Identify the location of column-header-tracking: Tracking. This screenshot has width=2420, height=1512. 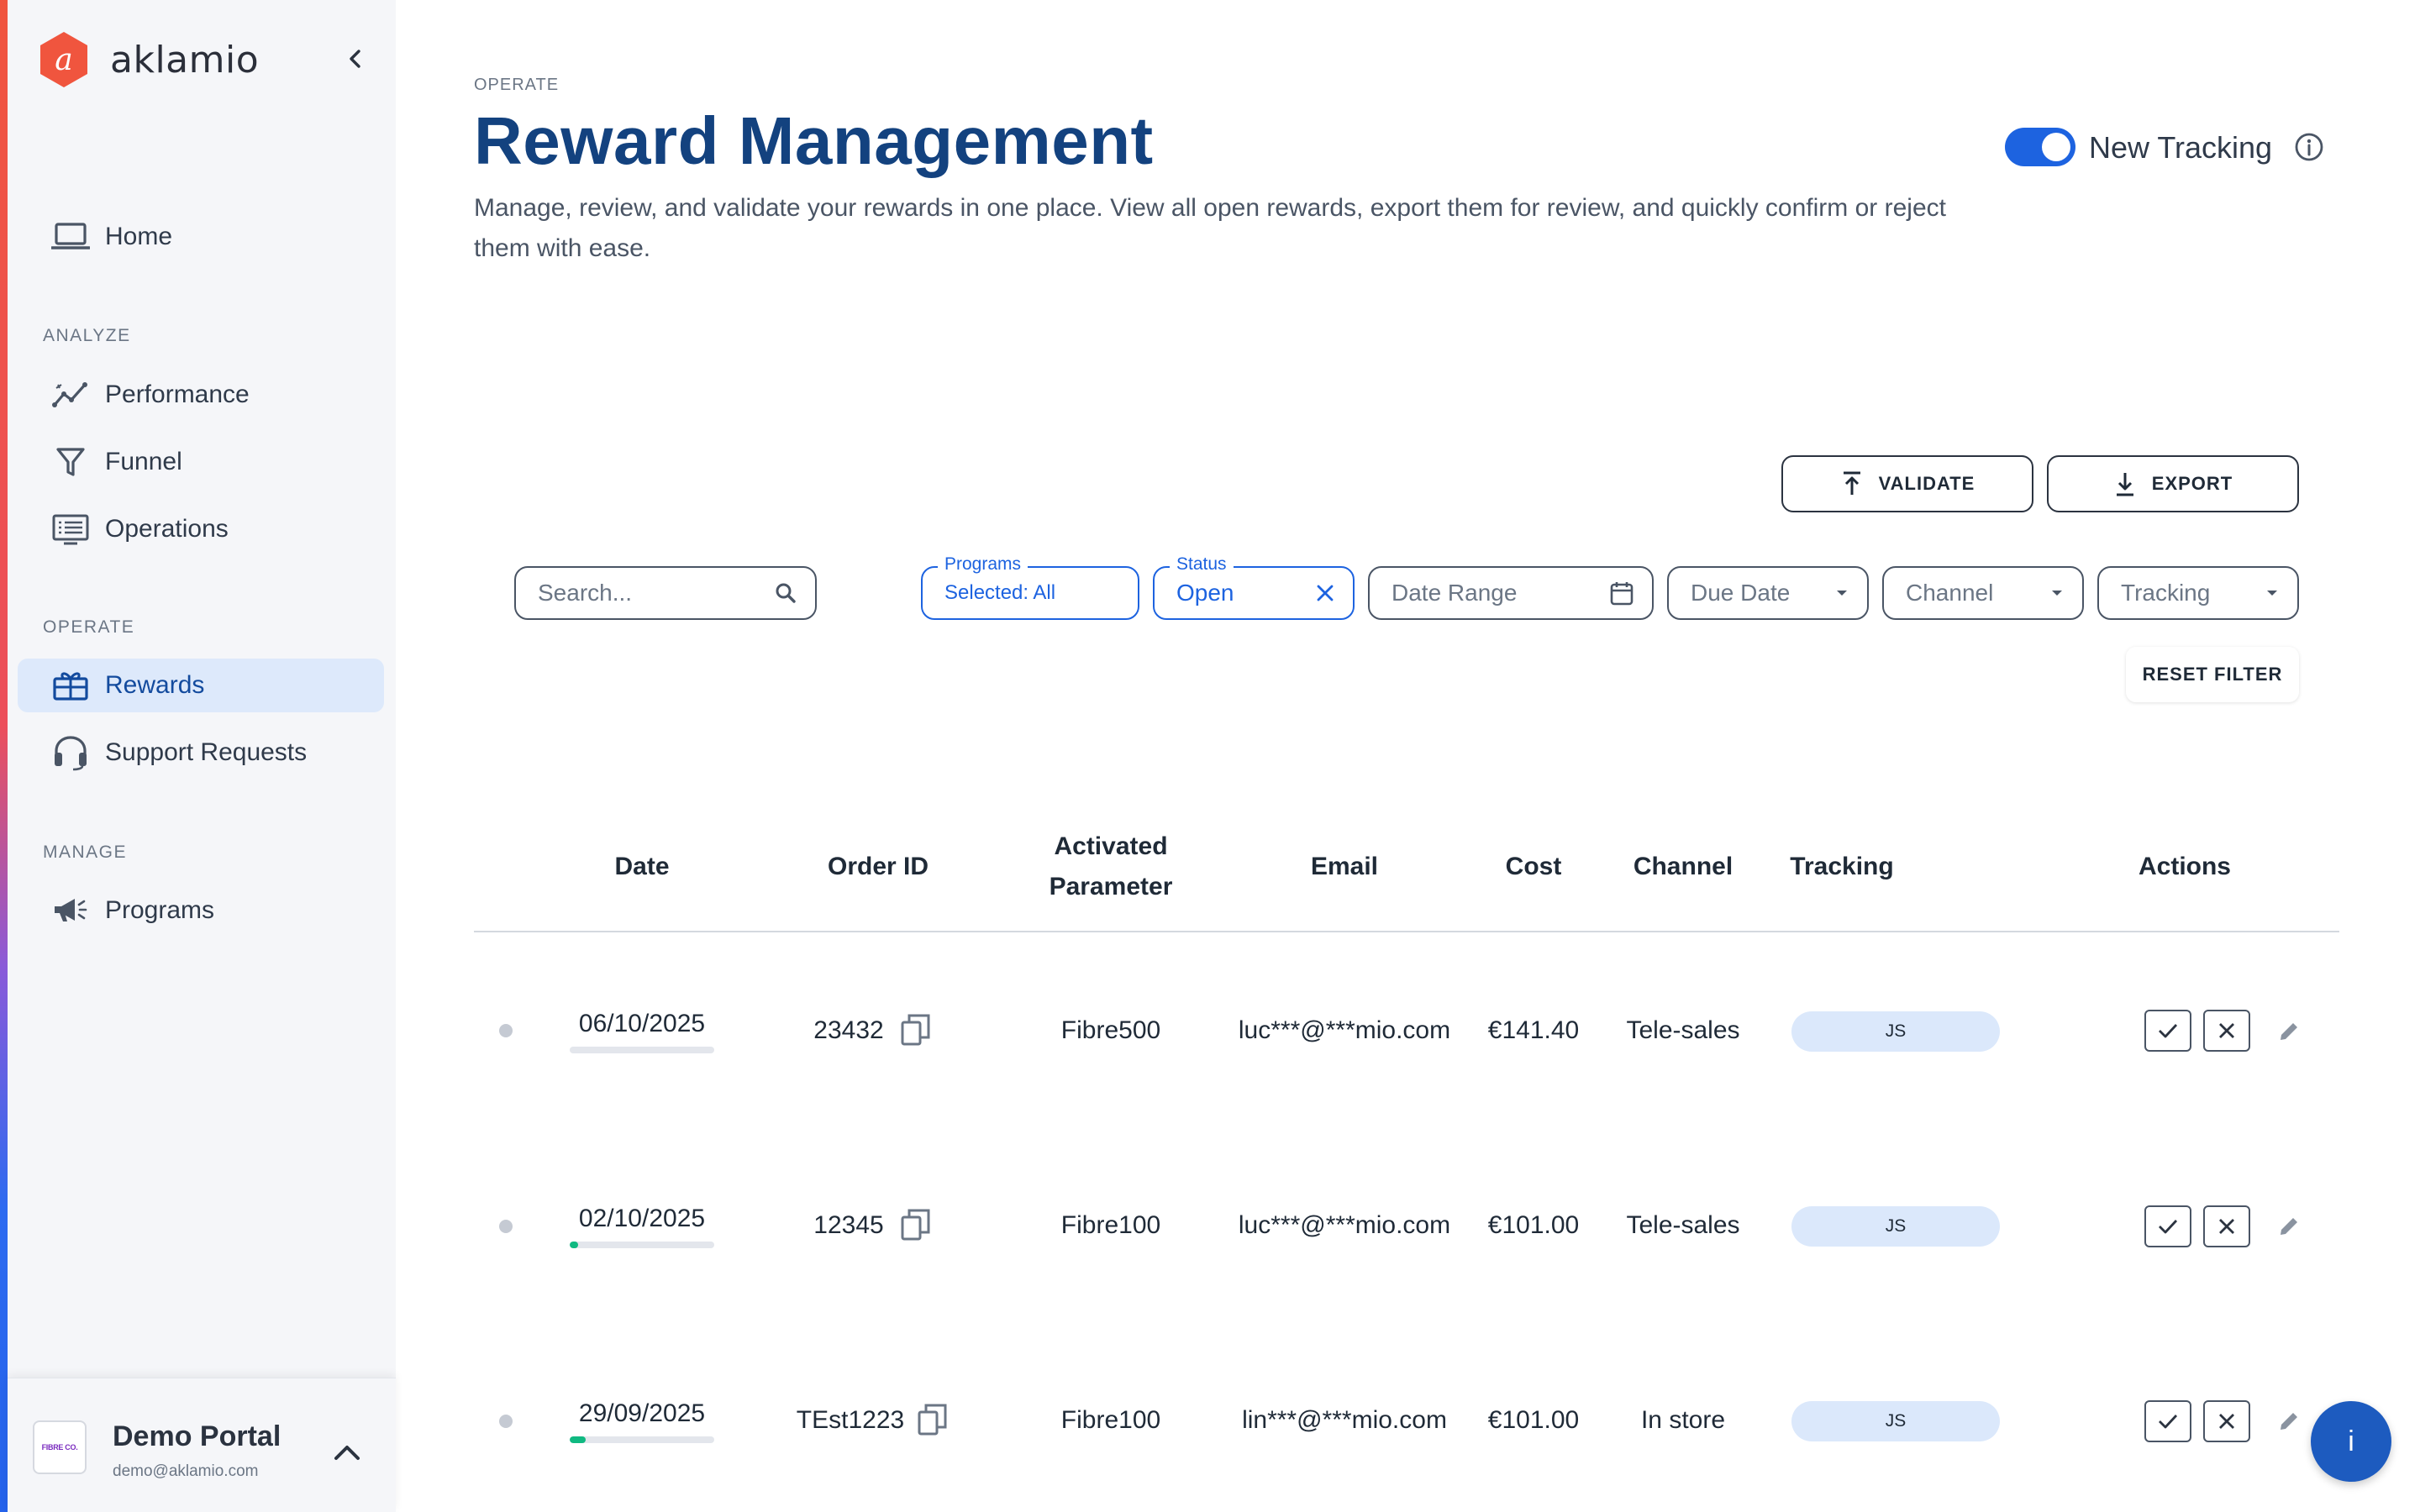
(1842, 867).